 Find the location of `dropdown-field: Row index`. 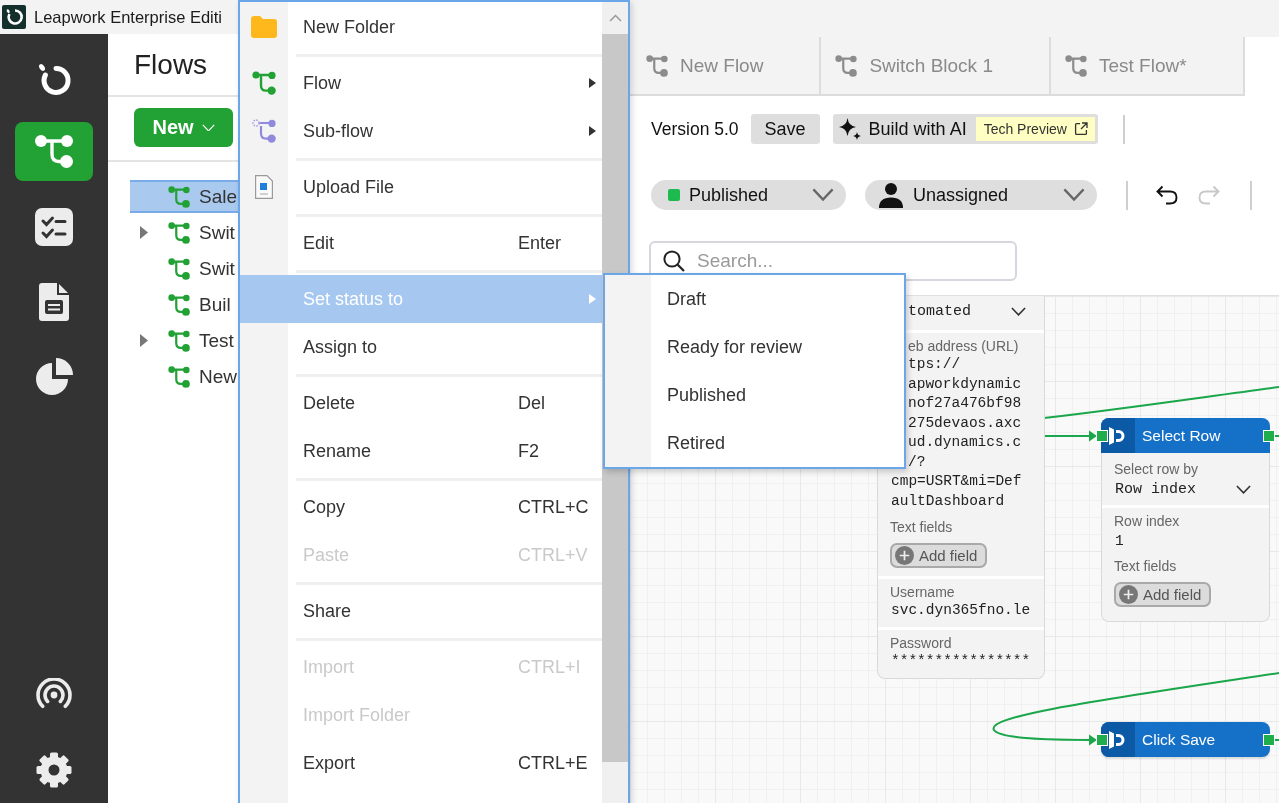

dropdown-field: Row index is located at coordinates (1183, 489).